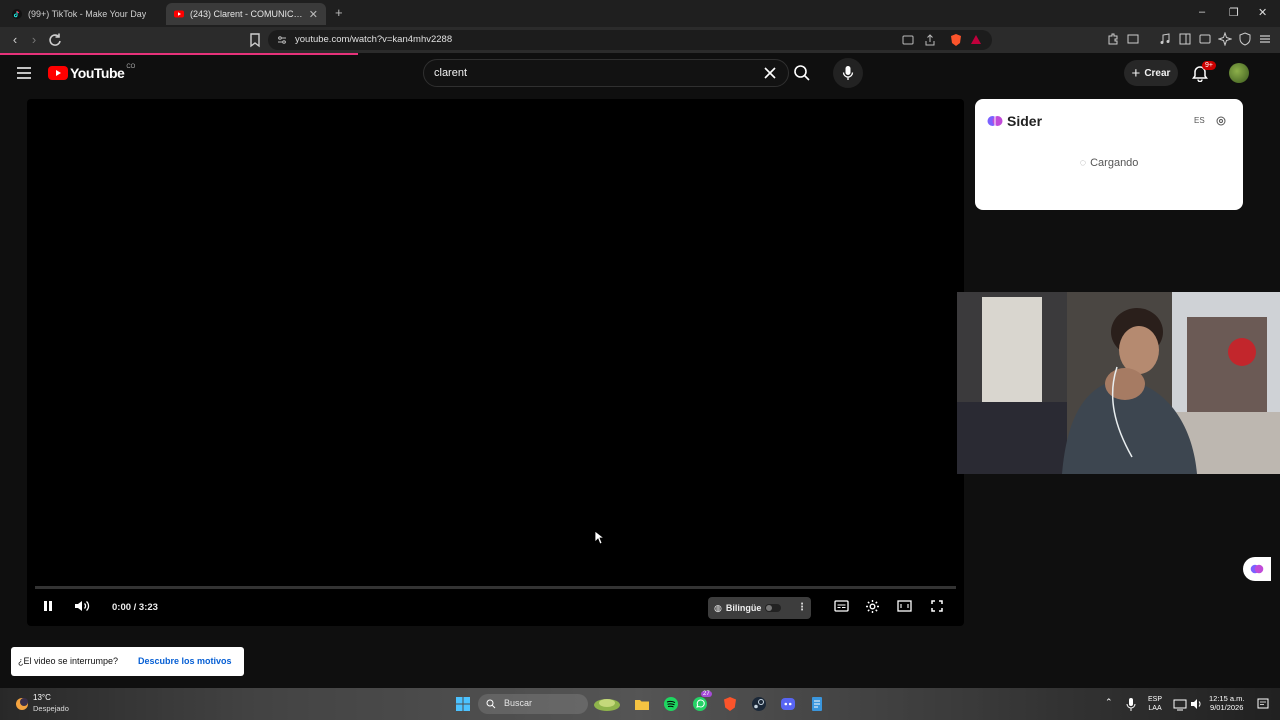 The image size is (1280, 720). Describe the element at coordinates (841, 606) in the screenshot. I see `subtitles-icon` at that location.